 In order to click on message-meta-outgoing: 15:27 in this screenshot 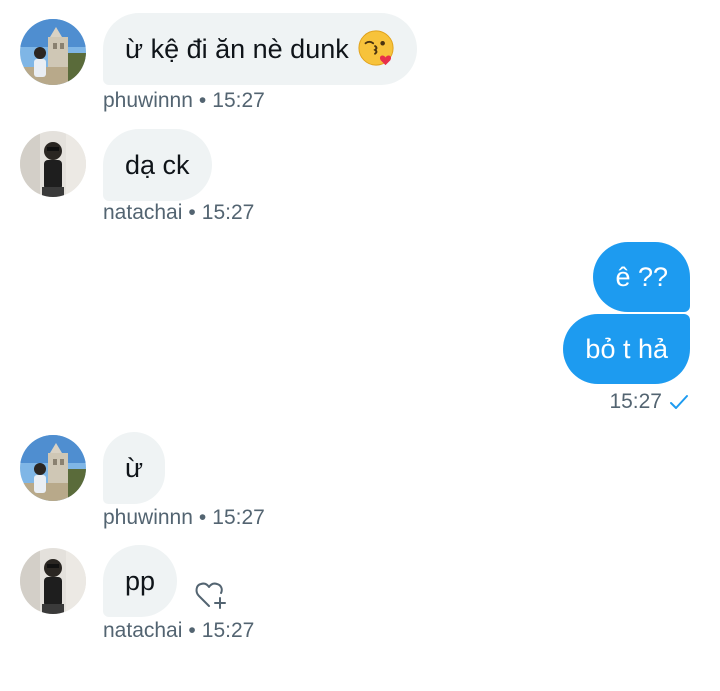, I will do `click(649, 402)`.